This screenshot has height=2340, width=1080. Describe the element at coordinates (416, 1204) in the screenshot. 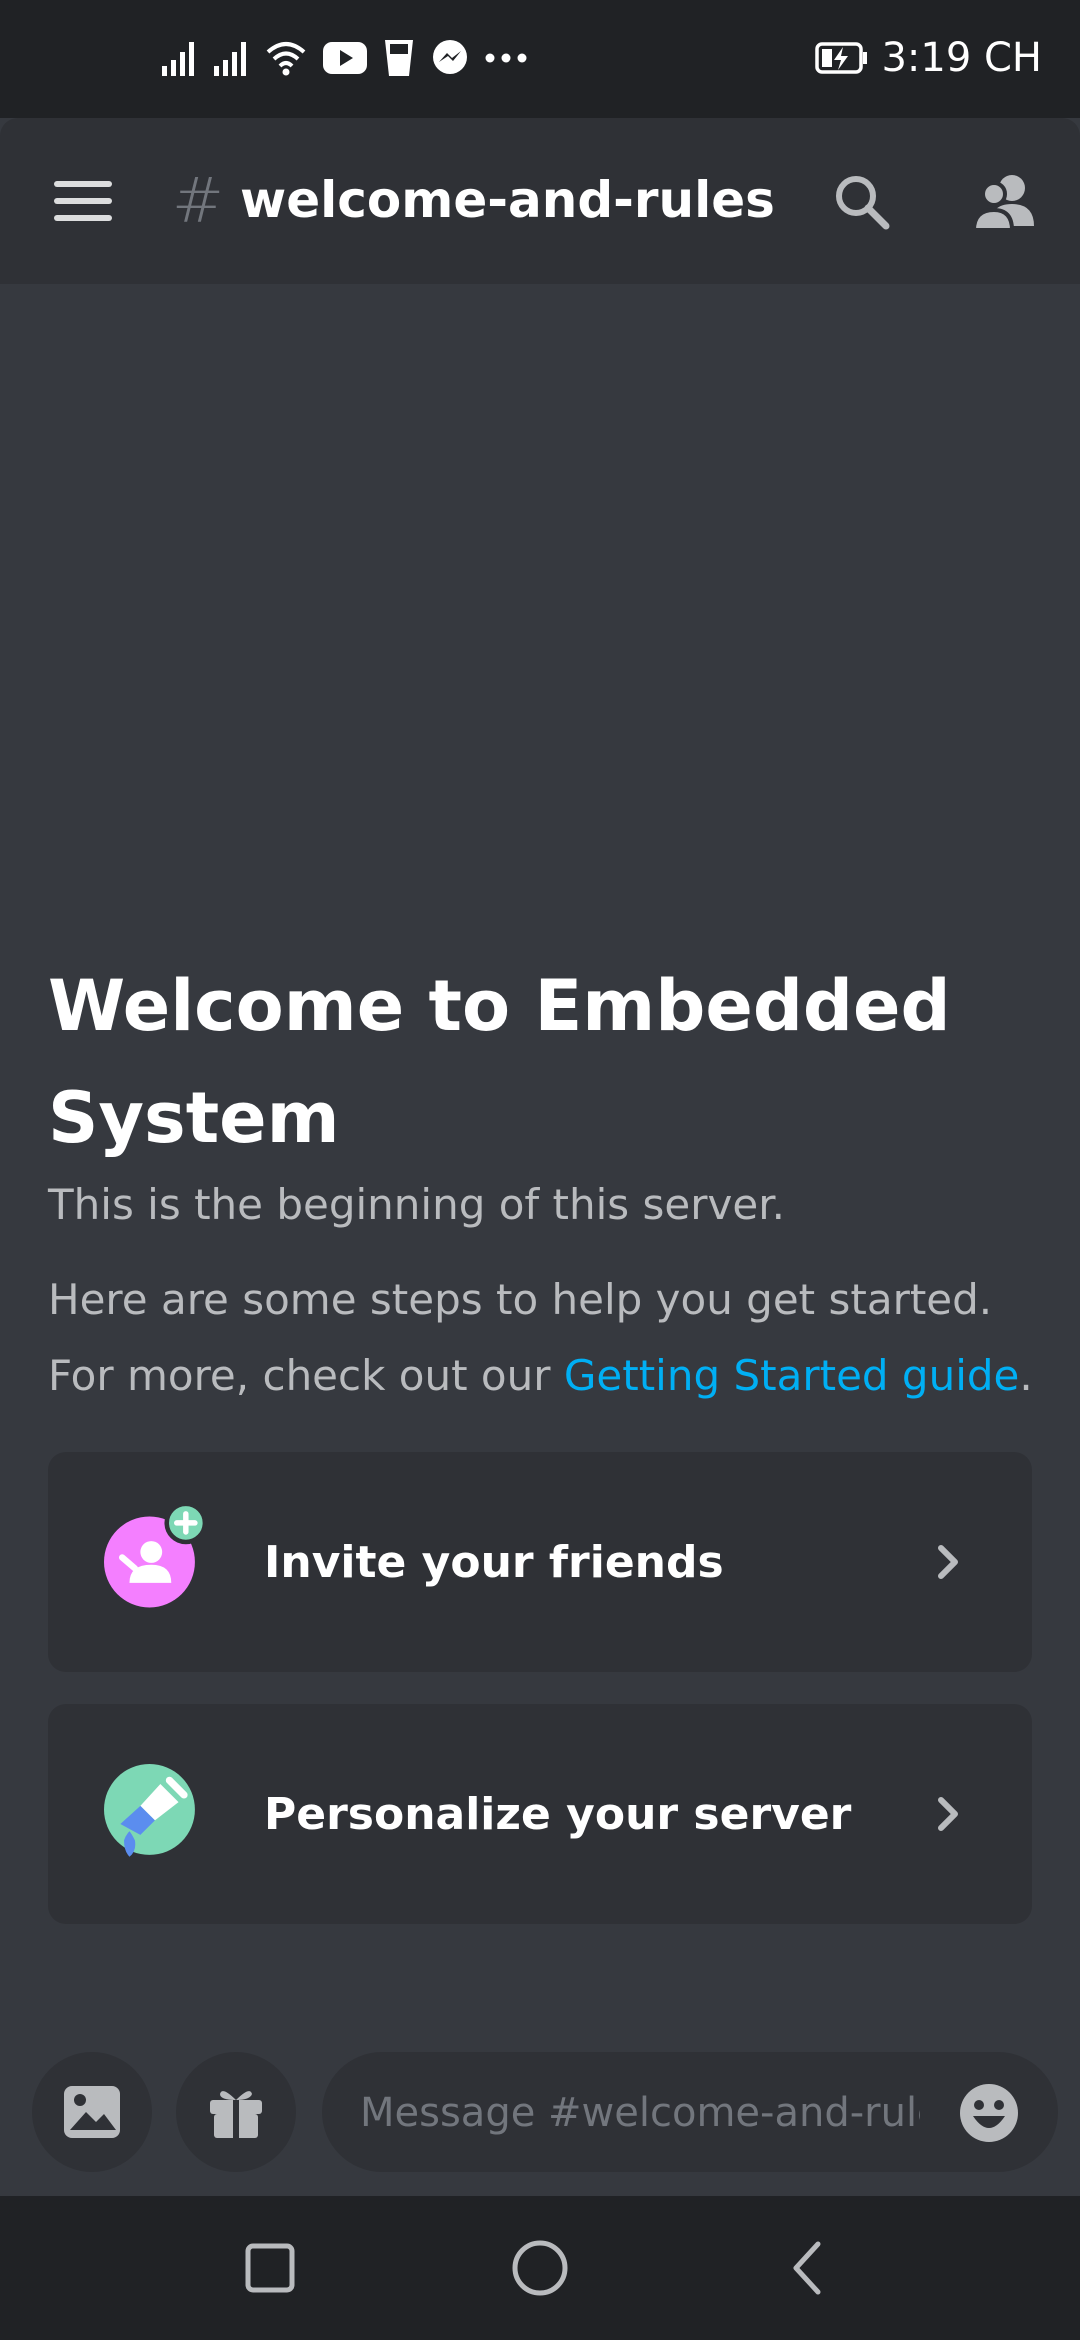

I see `welcome-subtitle: This is the beginning of this server.` at that location.